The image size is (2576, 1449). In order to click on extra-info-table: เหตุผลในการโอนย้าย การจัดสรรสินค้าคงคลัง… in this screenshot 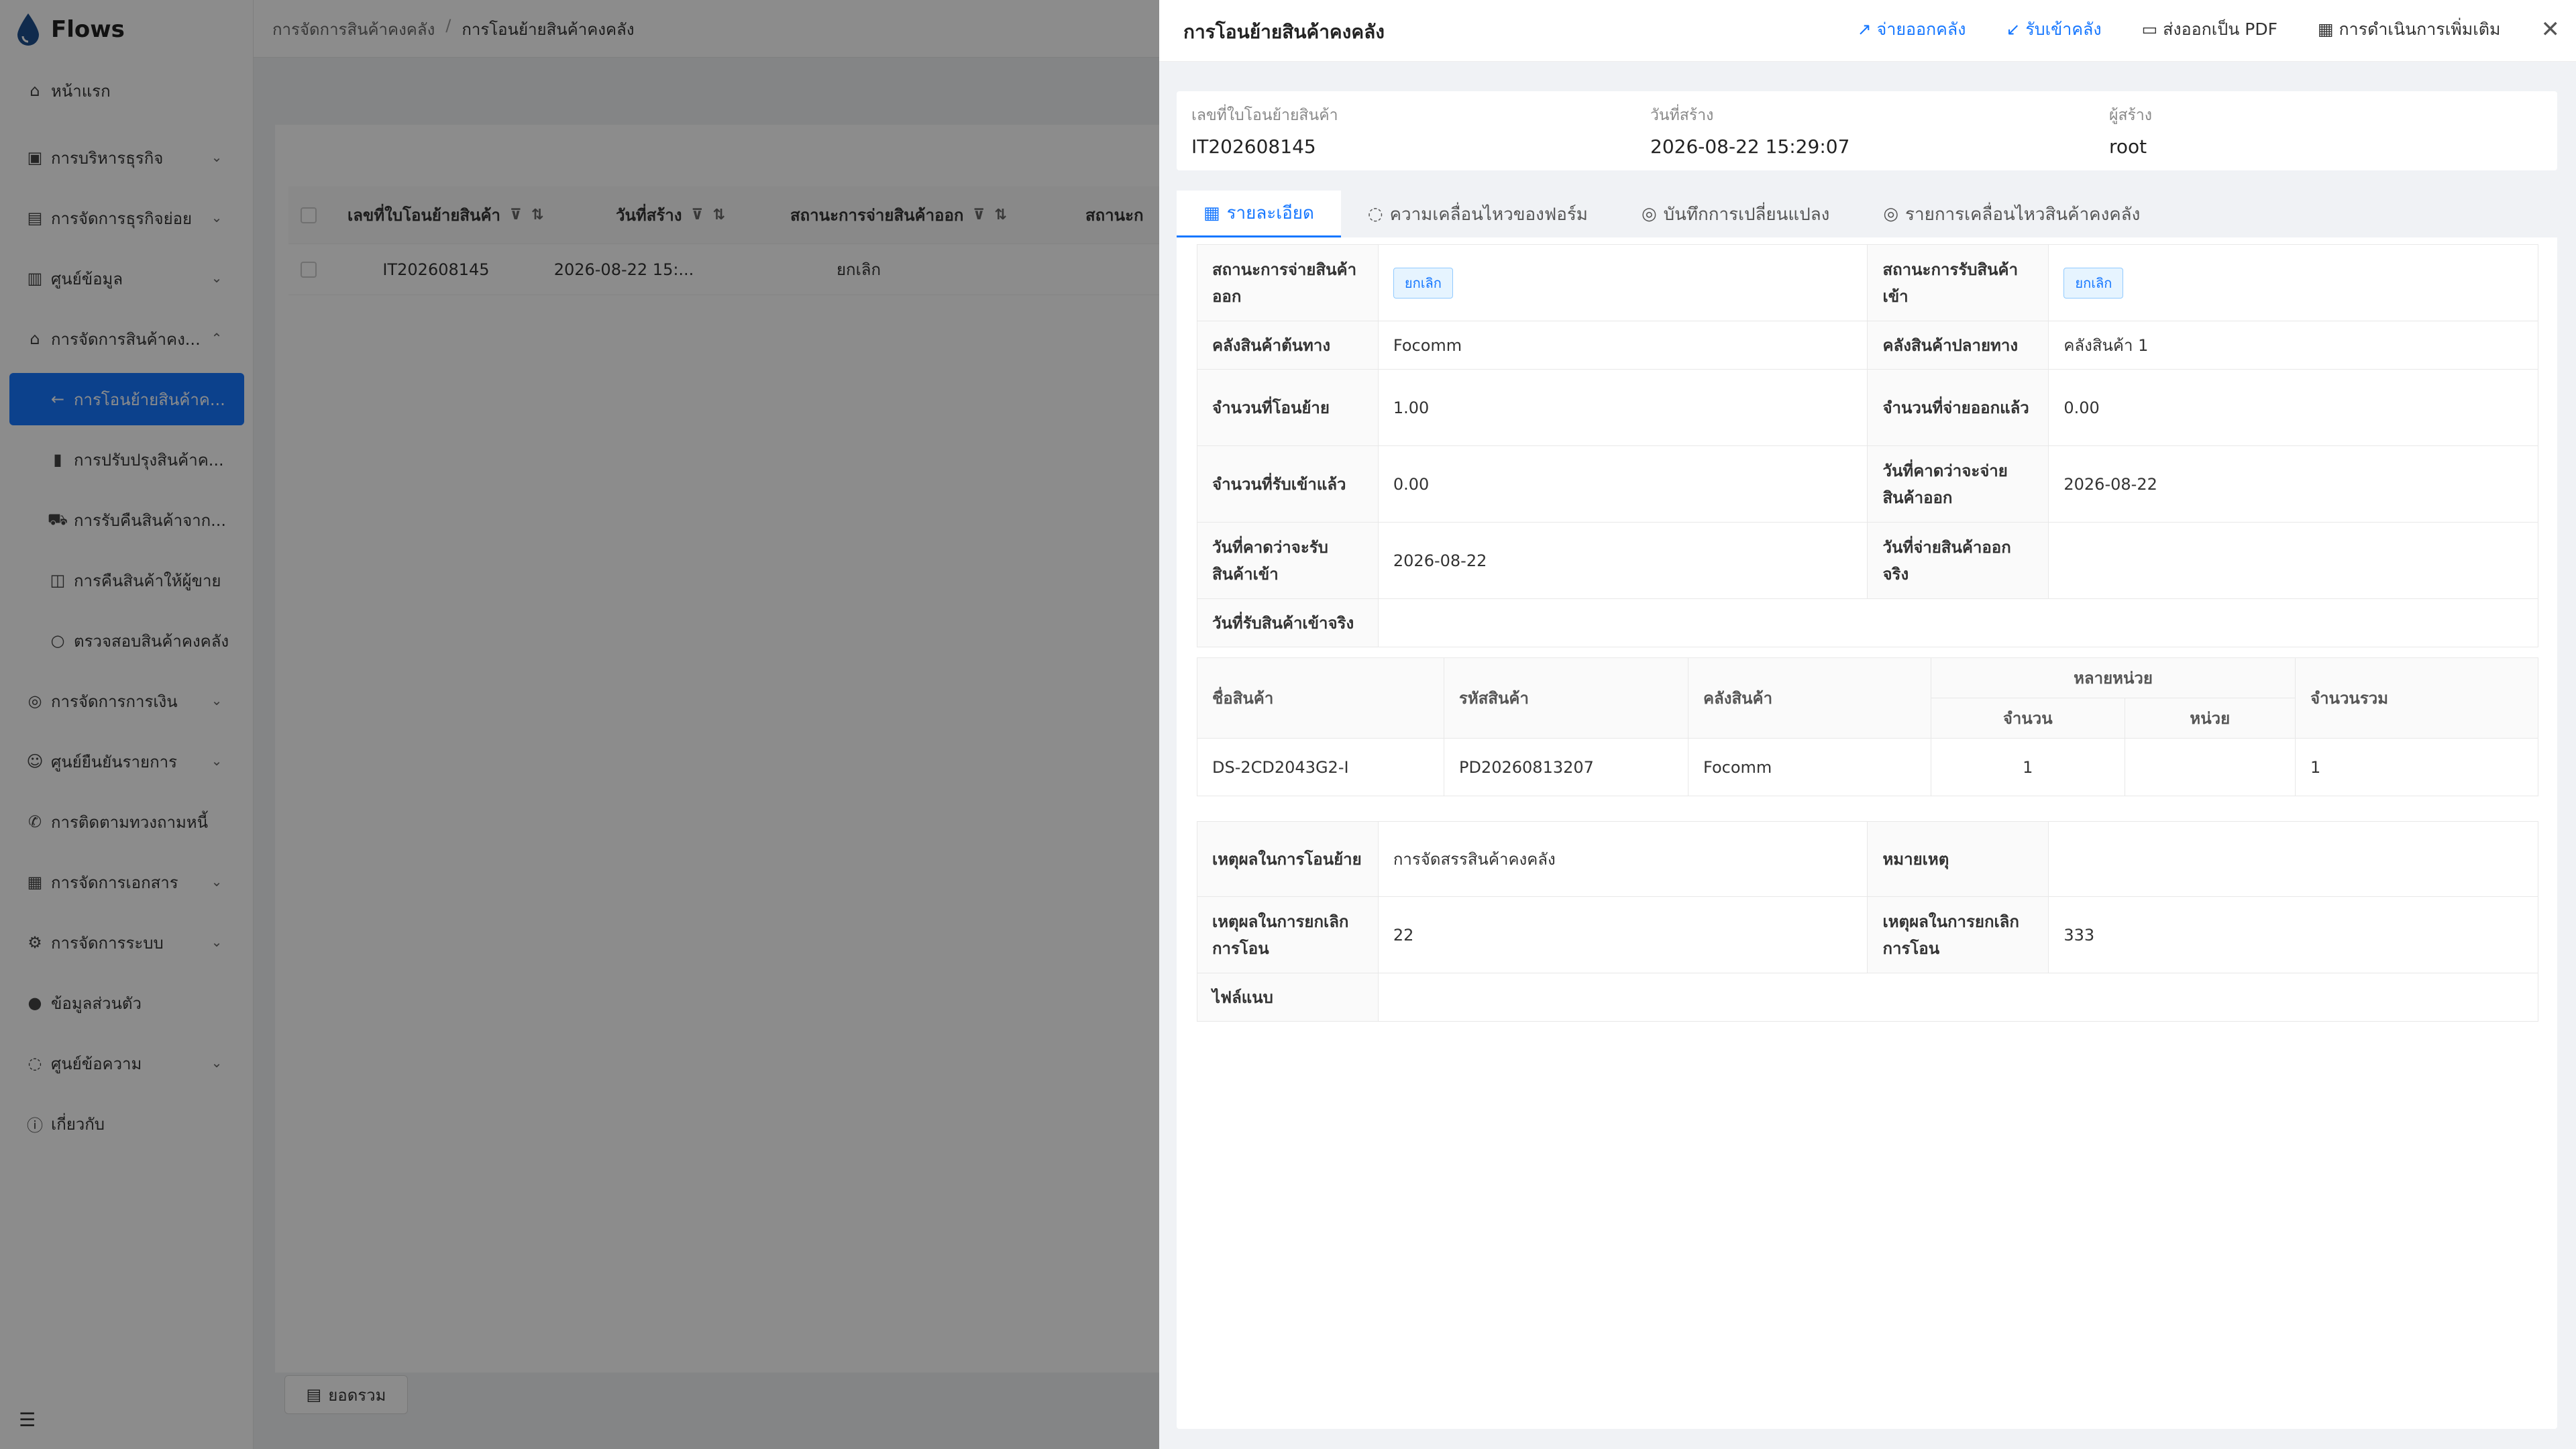, I will do `click(1868, 921)`.